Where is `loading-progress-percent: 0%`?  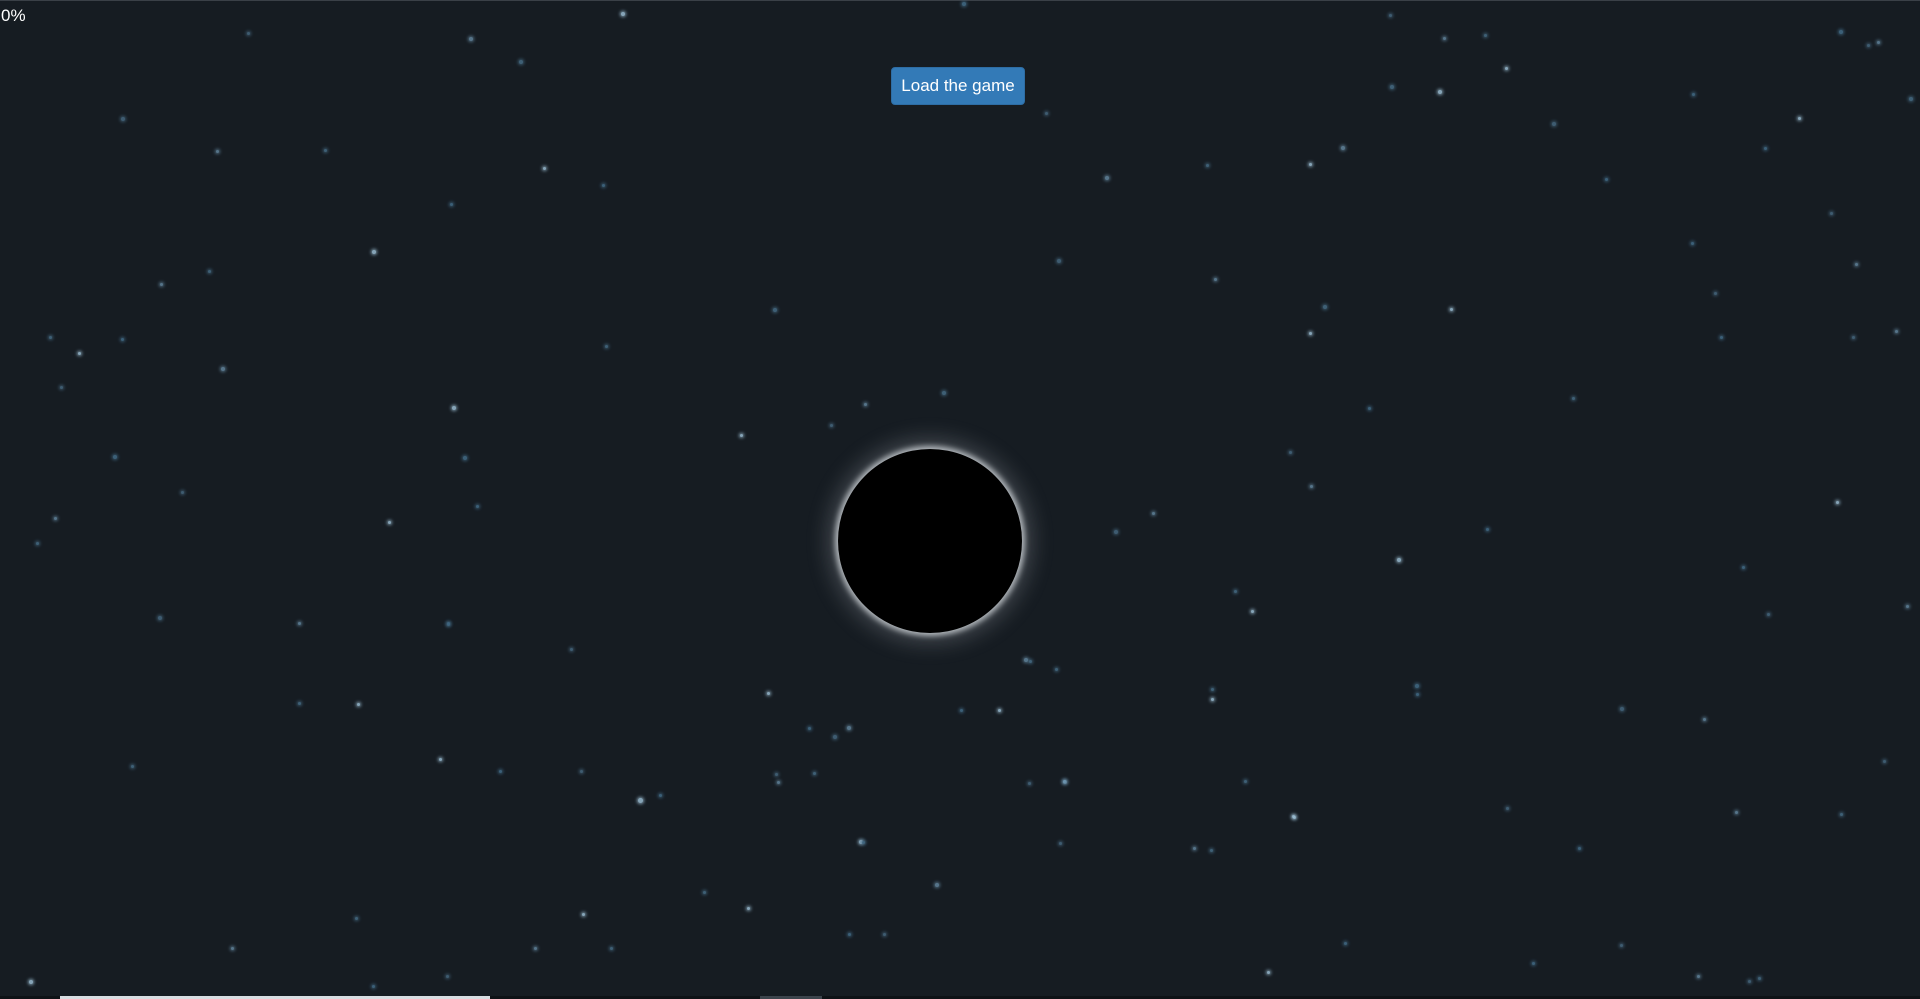 loading-progress-percent: 0% is located at coordinates (13, 15).